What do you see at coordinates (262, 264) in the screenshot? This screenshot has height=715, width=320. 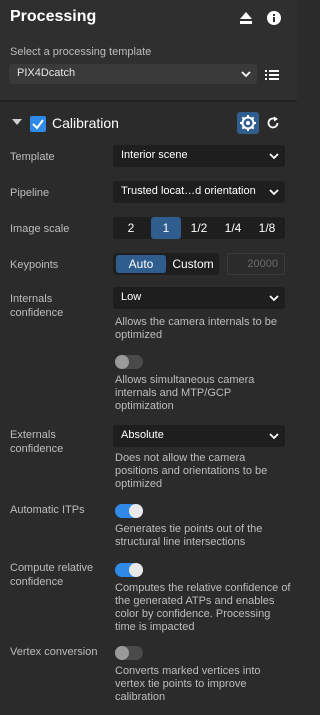 I see `keypoints-value-placeholder: 20000` at bounding box center [262, 264].